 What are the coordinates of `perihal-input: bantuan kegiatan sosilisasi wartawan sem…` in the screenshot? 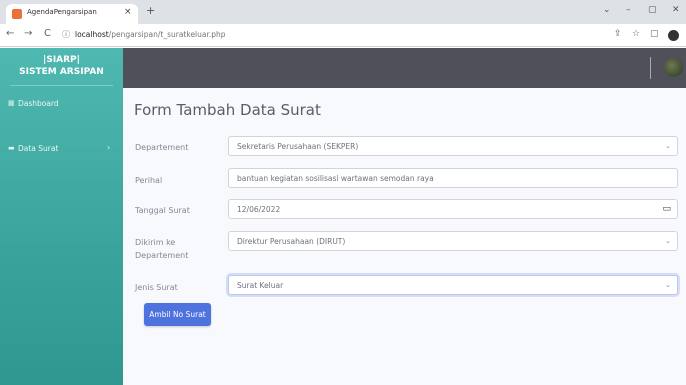 It's located at (453, 178).